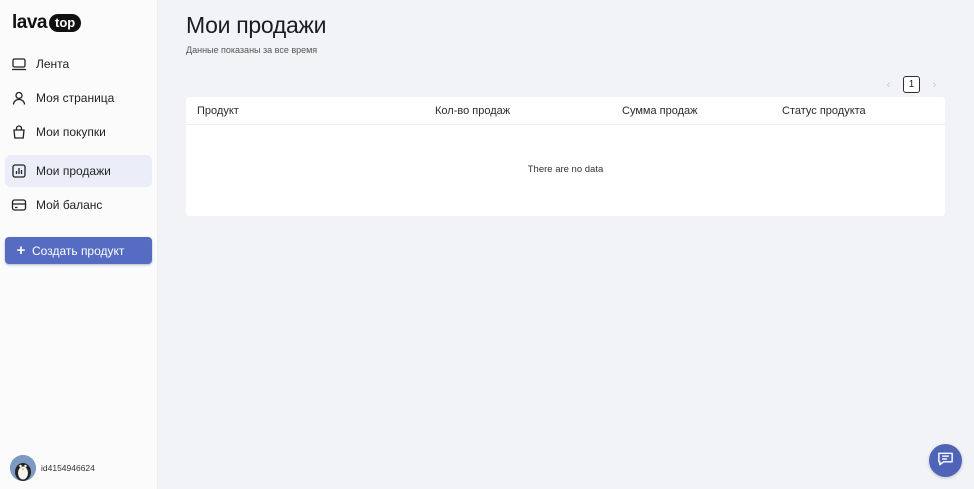  What do you see at coordinates (19, 171) in the screenshot?
I see `bar-chart-icon` at bounding box center [19, 171].